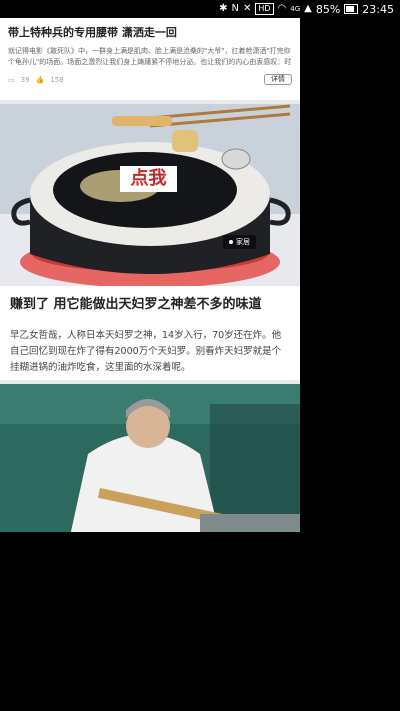 The image size is (400, 711). I want to click on category-tag: 家居, so click(239, 242).